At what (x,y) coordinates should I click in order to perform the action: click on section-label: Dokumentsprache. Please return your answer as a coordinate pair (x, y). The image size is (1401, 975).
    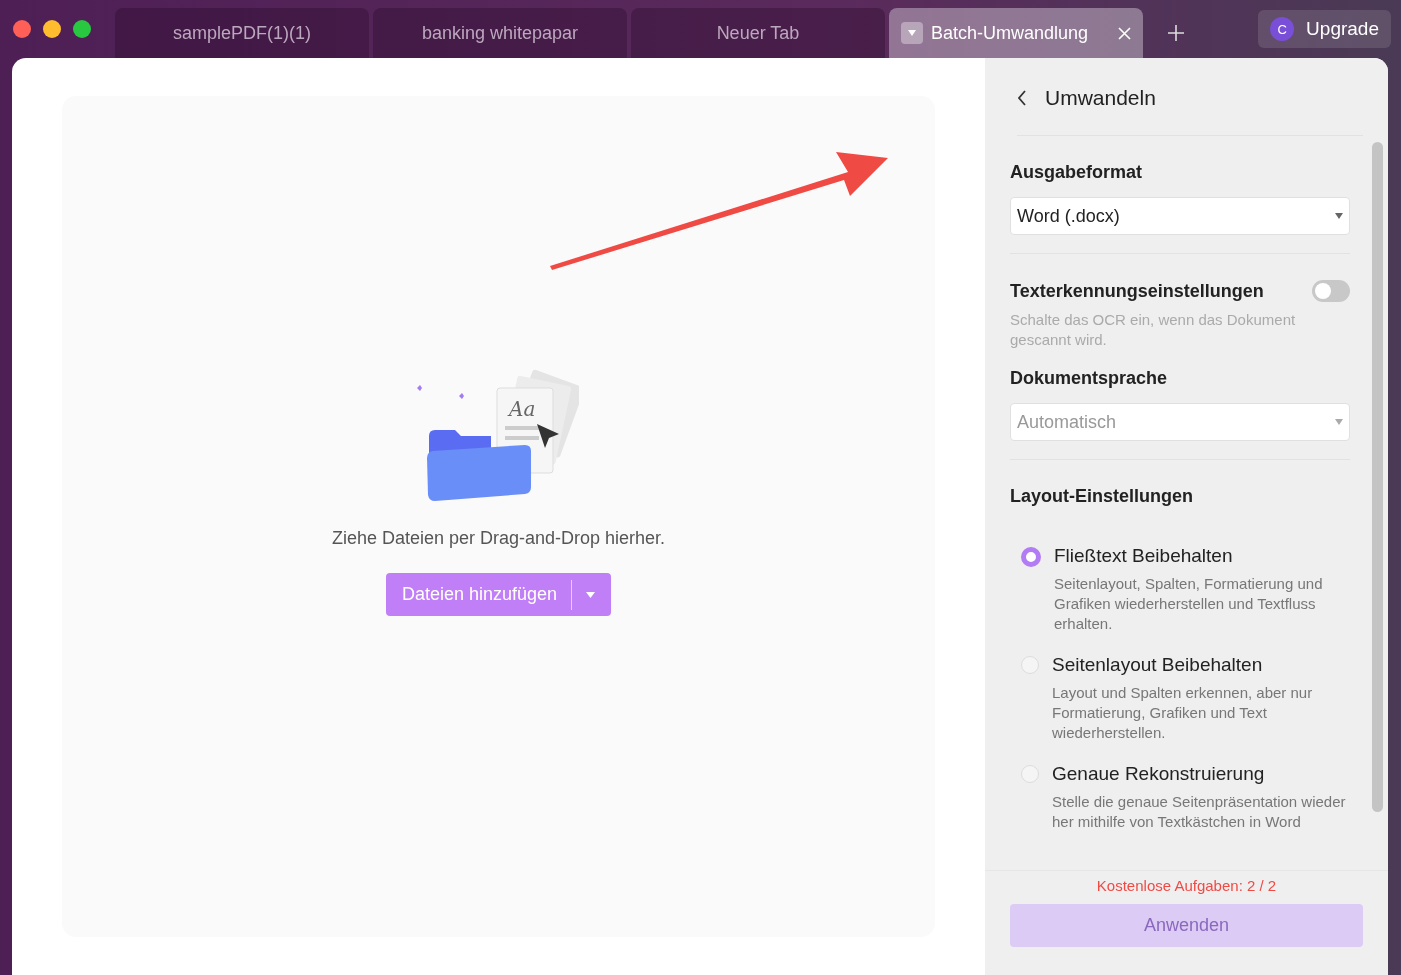
    Looking at the image, I should click on (1089, 378).